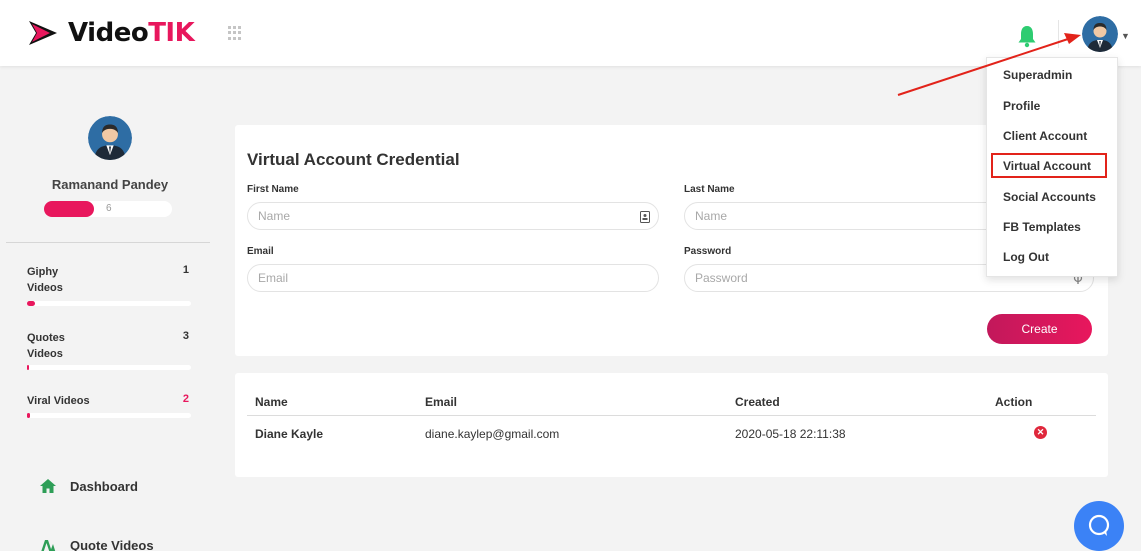  What do you see at coordinates (453, 278) in the screenshot?
I see `email-input` at bounding box center [453, 278].